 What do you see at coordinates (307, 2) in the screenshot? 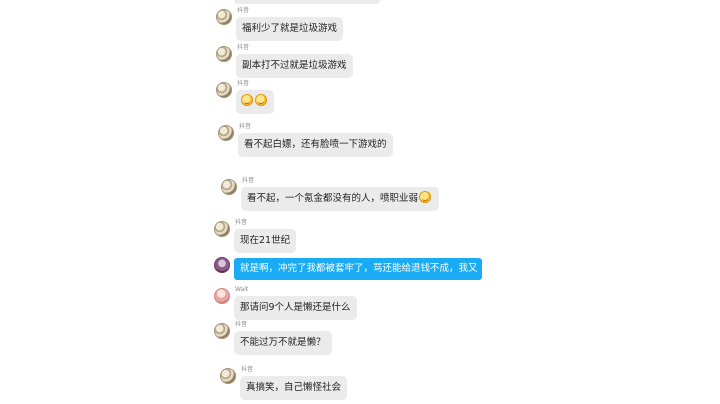
I see `previous-message-bubble` at bounding box center [307, 2].